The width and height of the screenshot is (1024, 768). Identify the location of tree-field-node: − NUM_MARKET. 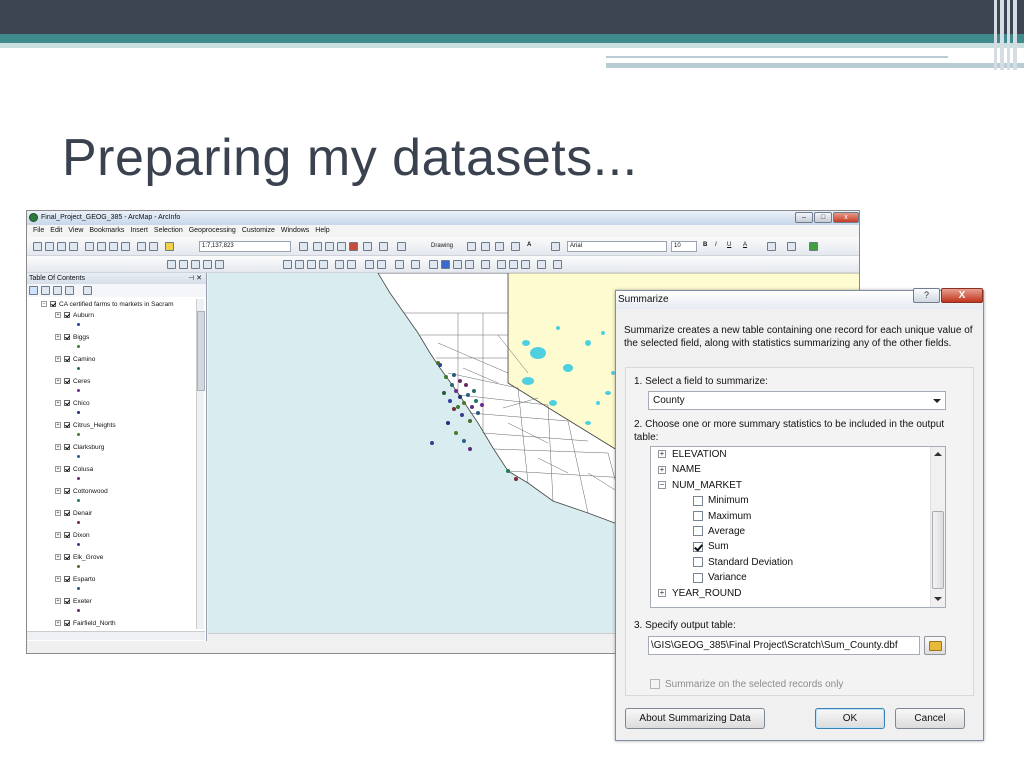
(700, 486).